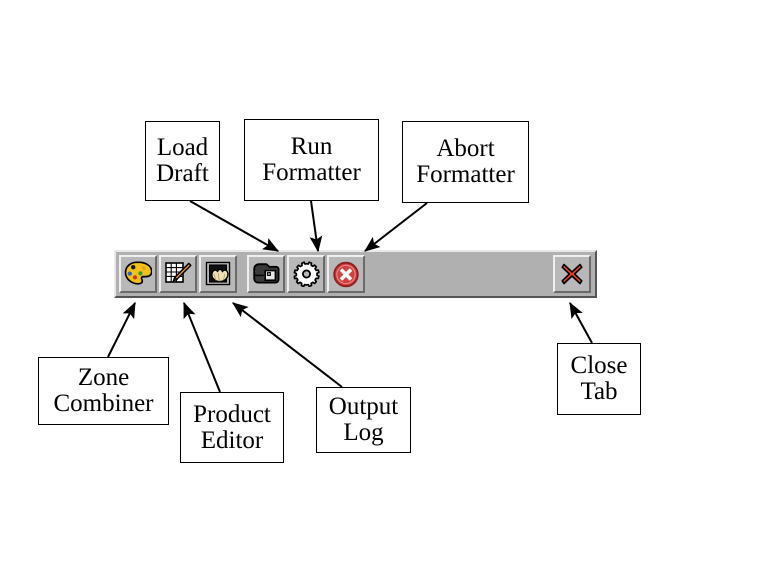  What do you see at coordinates (121, 329) in the screenshot?
I see `leader-zone-combiner` at bounding box center [121, 329].